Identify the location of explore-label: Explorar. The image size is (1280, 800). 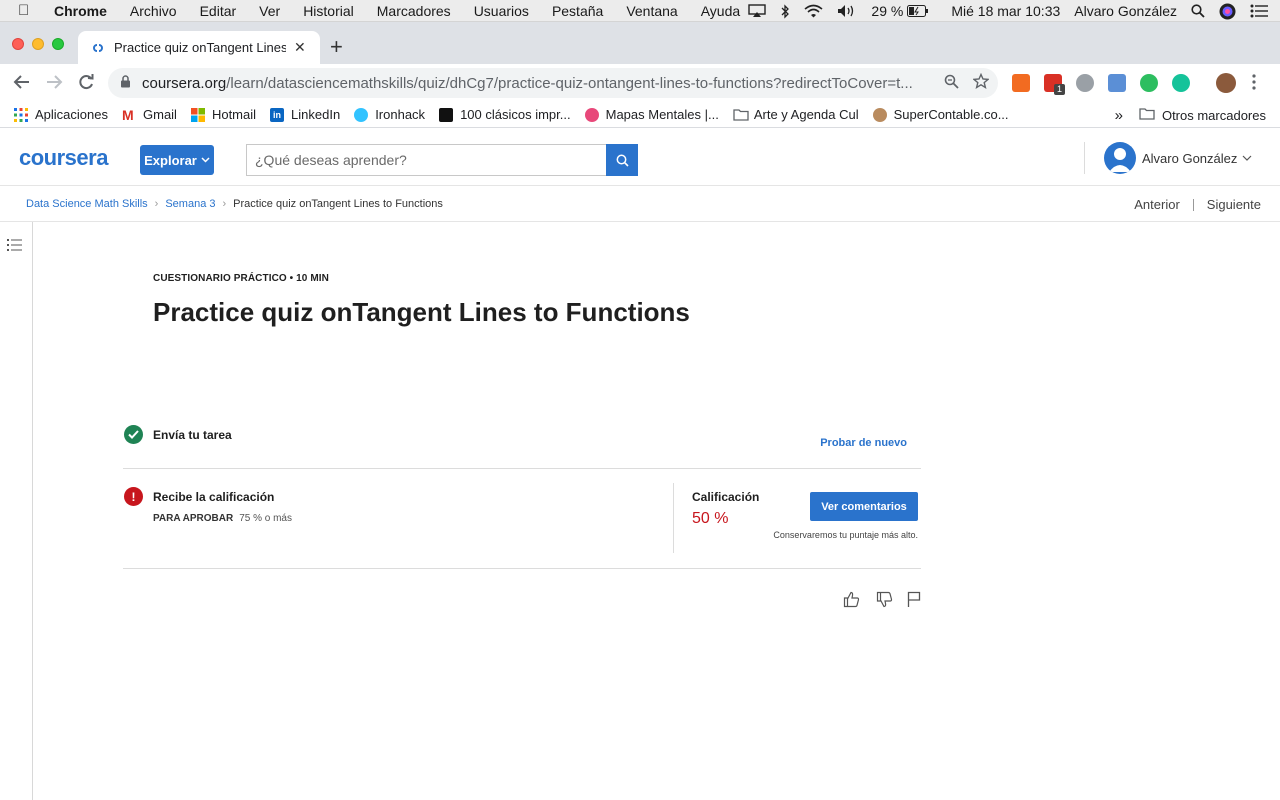
(170, 160).